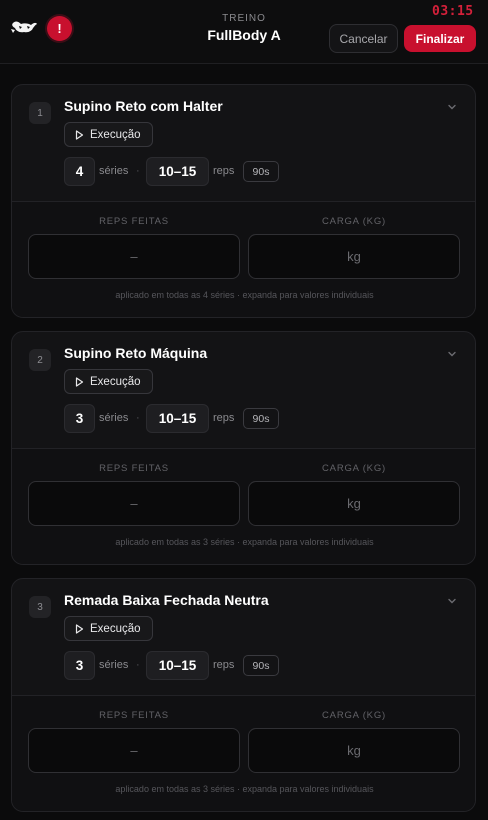  I want to click on exercise-number: 3, so click(40, 607).